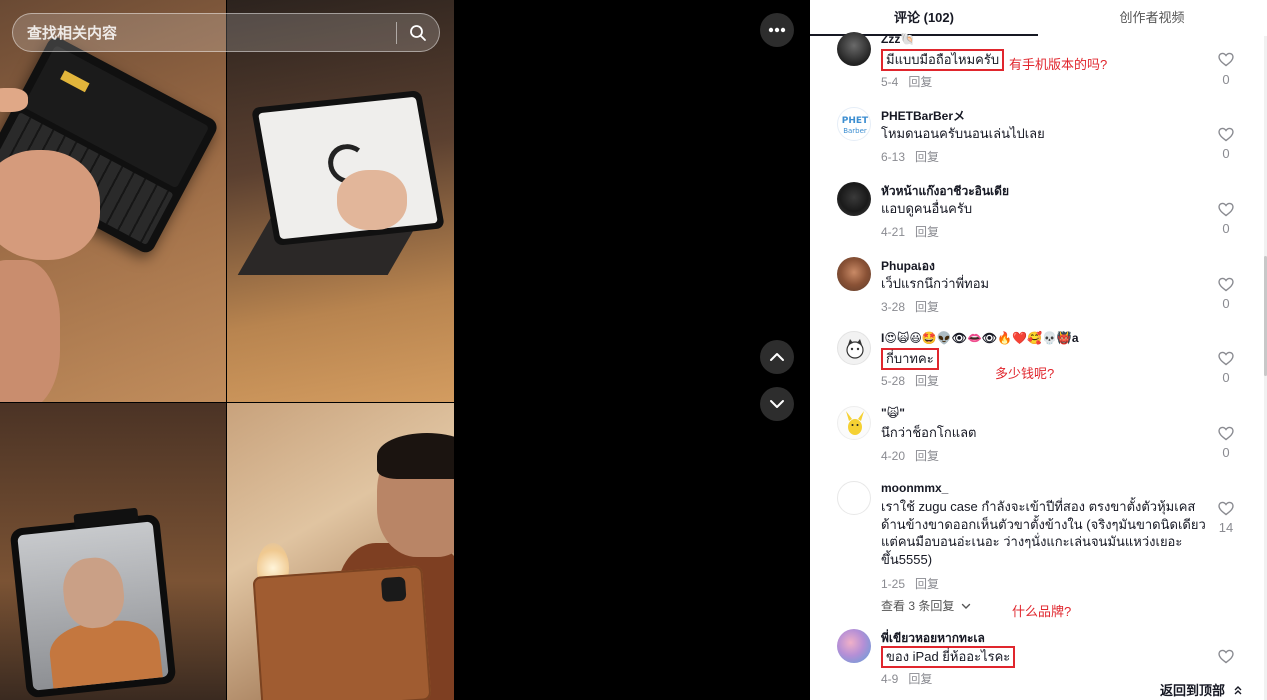 This screenshot has height=700, width=1267. What do you see at coordinates (340, 201) in the screenshot?
I see `photo-tablet-stand` at bounding box center [340, 201].